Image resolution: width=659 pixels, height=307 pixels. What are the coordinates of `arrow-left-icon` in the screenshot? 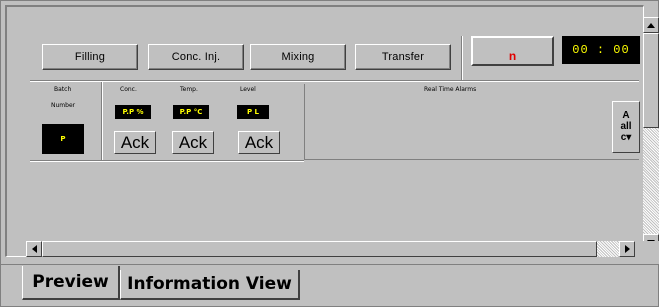 It's located at (34, 249).